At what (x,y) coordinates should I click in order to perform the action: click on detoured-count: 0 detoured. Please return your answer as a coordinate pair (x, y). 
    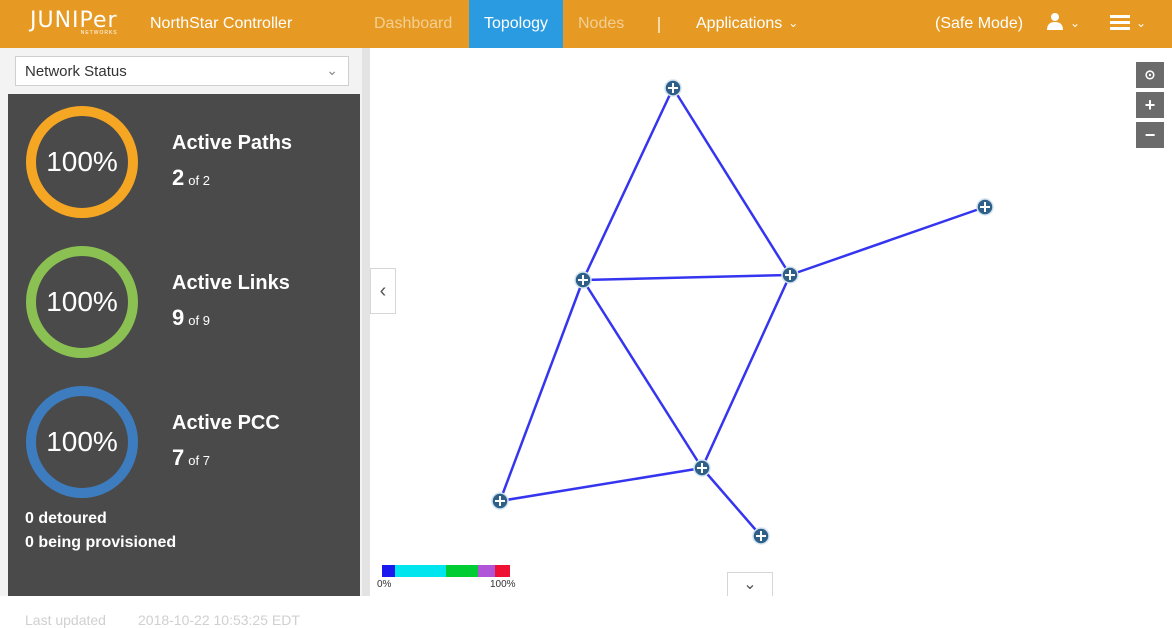
    Looking at the image, I should click on (66, 518).